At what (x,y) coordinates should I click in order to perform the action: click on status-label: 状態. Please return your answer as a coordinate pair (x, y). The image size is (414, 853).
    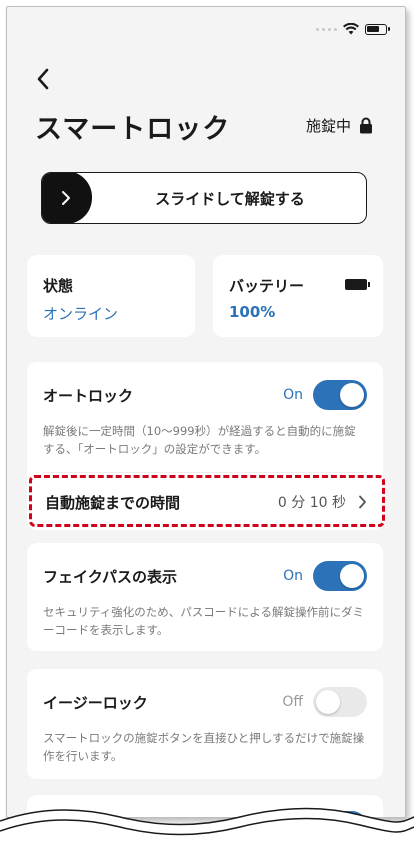
    Looking at the image, I should click on (58, 286).